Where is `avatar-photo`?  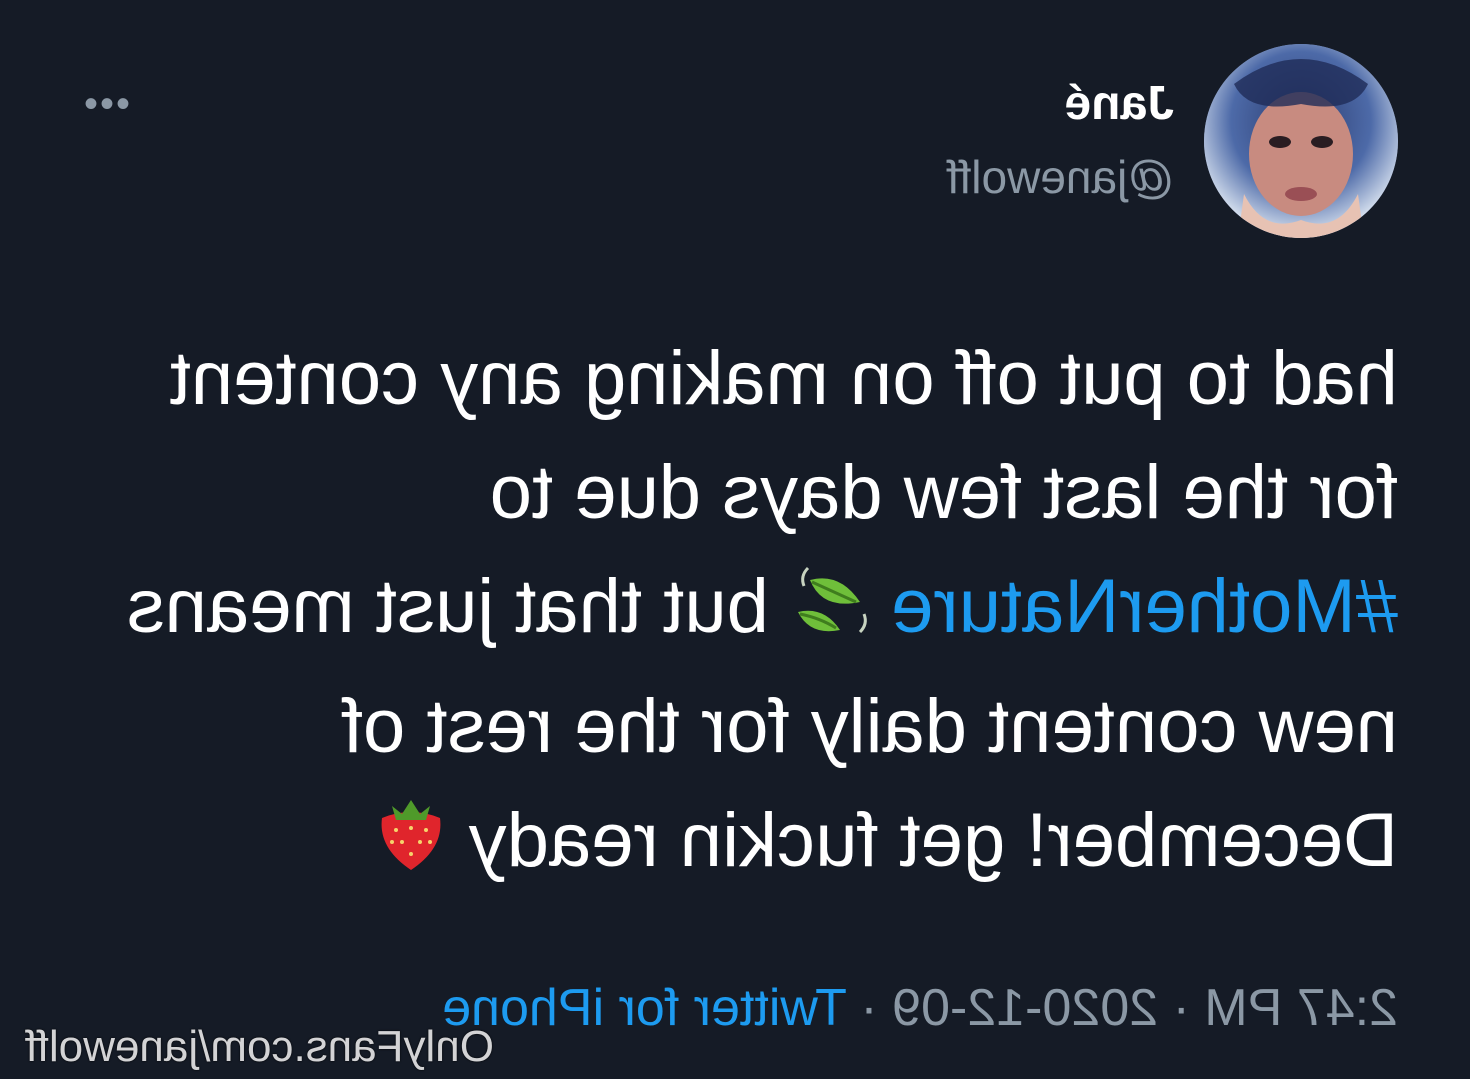 avatar-photo is located at coordinates (1301, 141).